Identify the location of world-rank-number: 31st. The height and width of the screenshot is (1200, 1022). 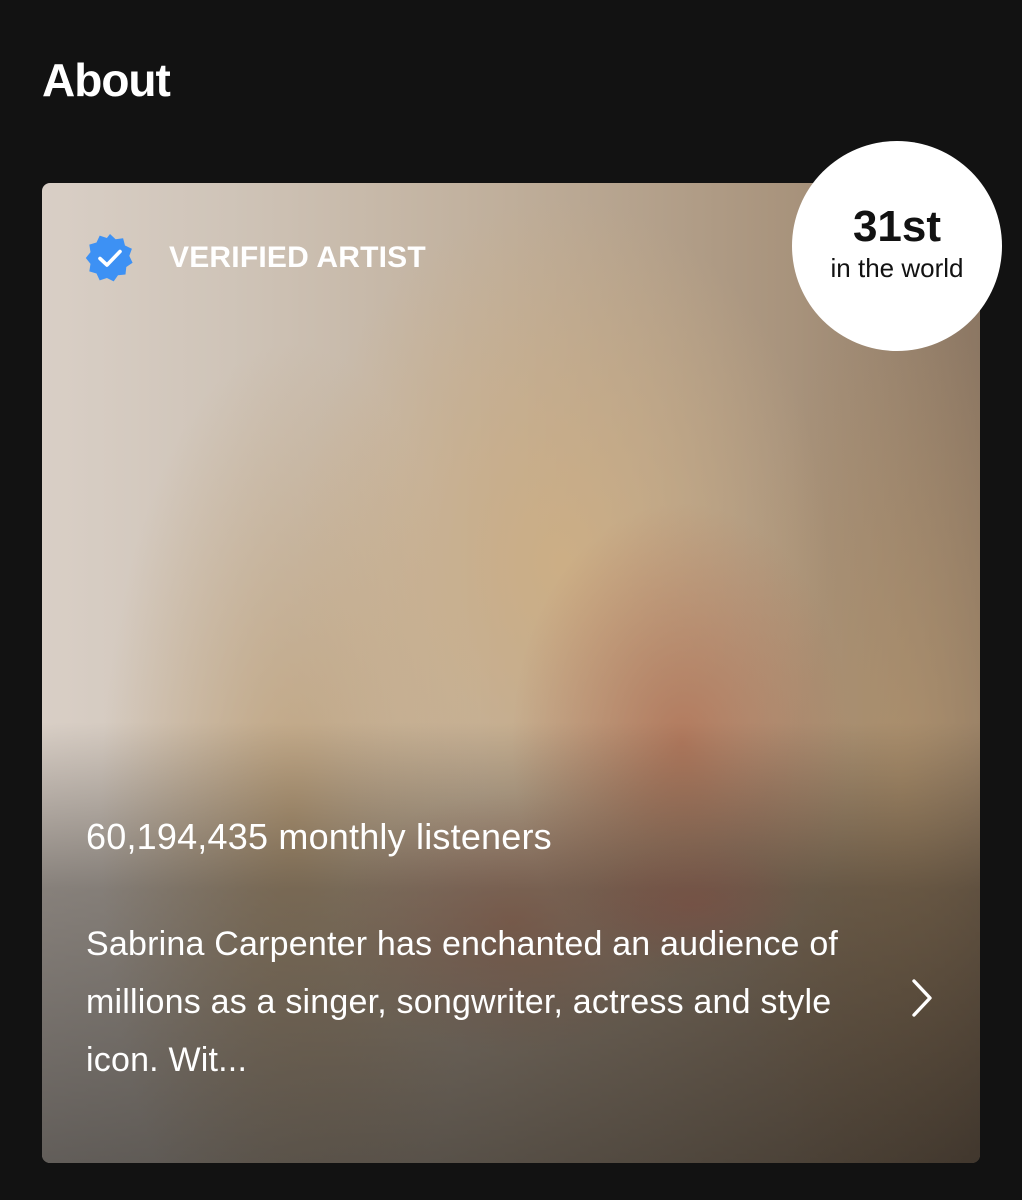
(897, 226).